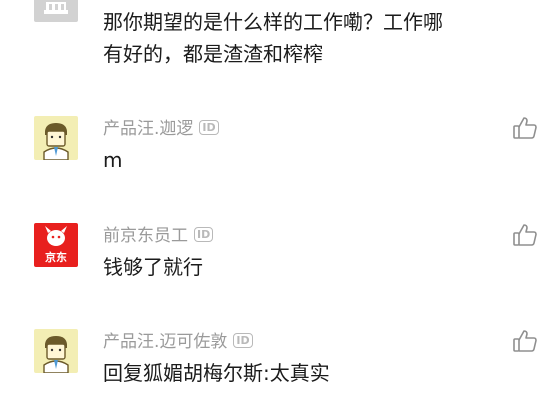 The image size is (558, 404). I want to click on comment-username: 产品汪.迦逻 ID, so click(161, 129).